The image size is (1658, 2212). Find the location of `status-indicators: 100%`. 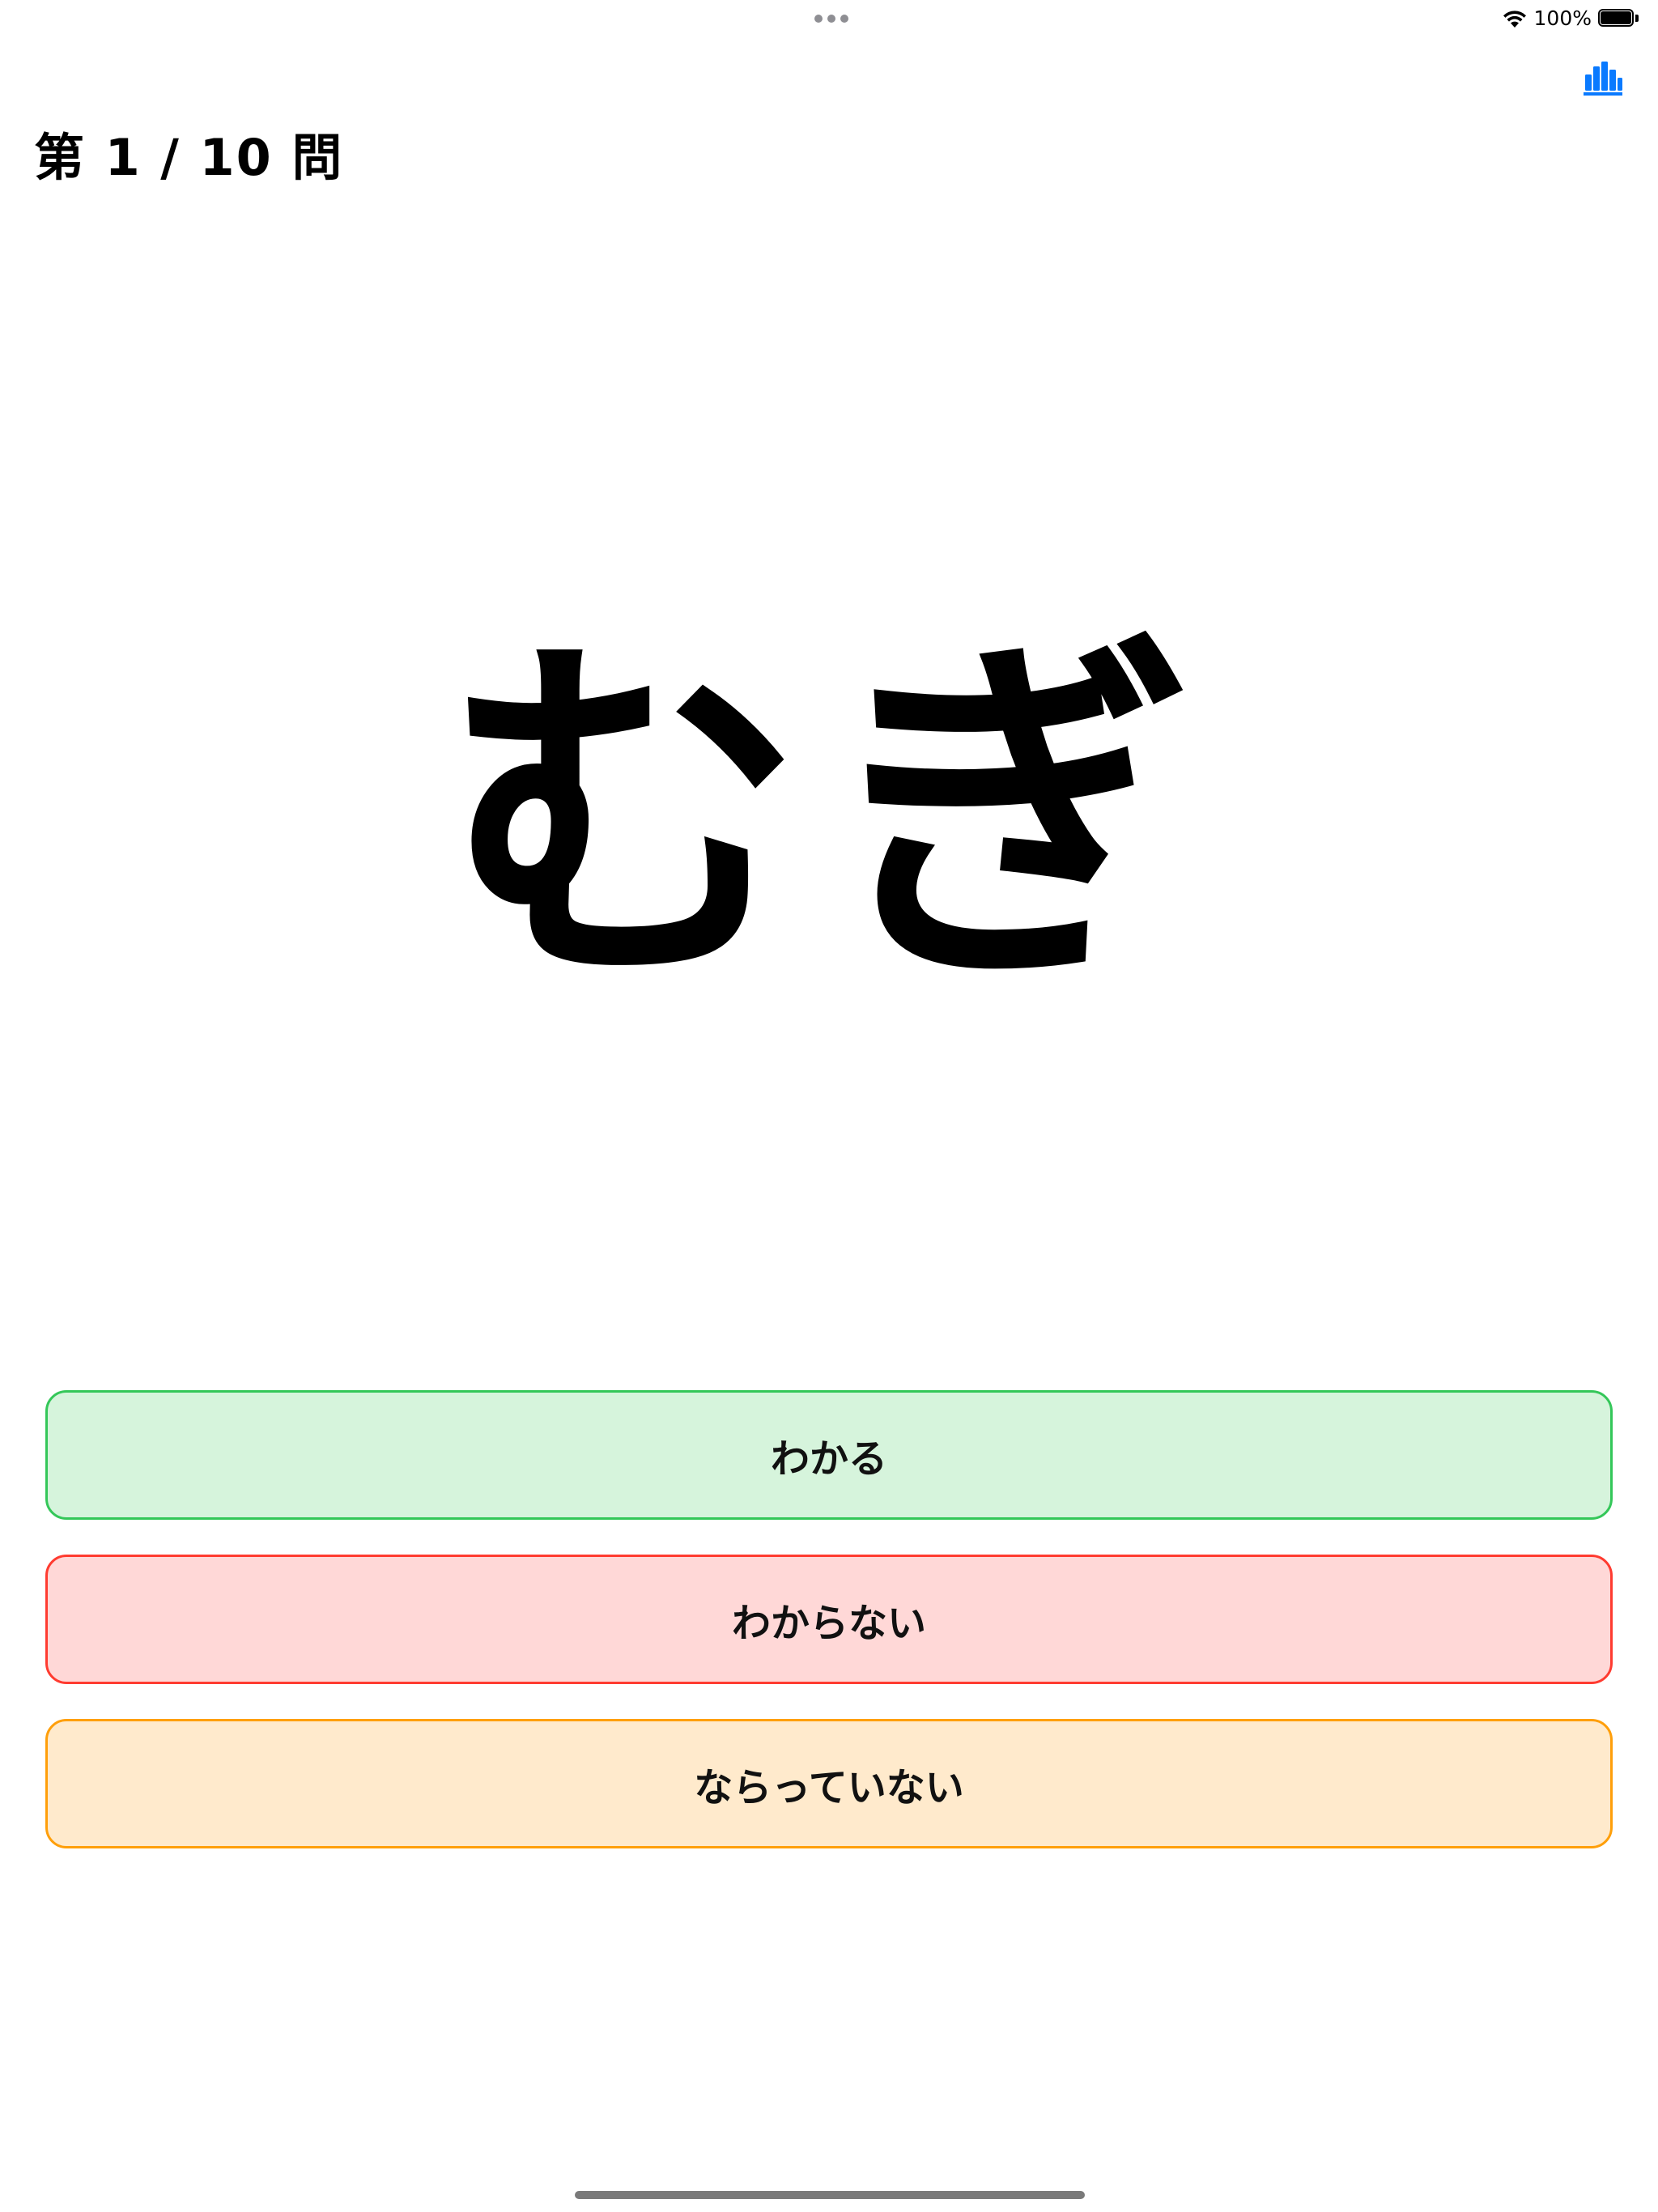

status-indicators: 100% is located at coordinates (1571, 18).